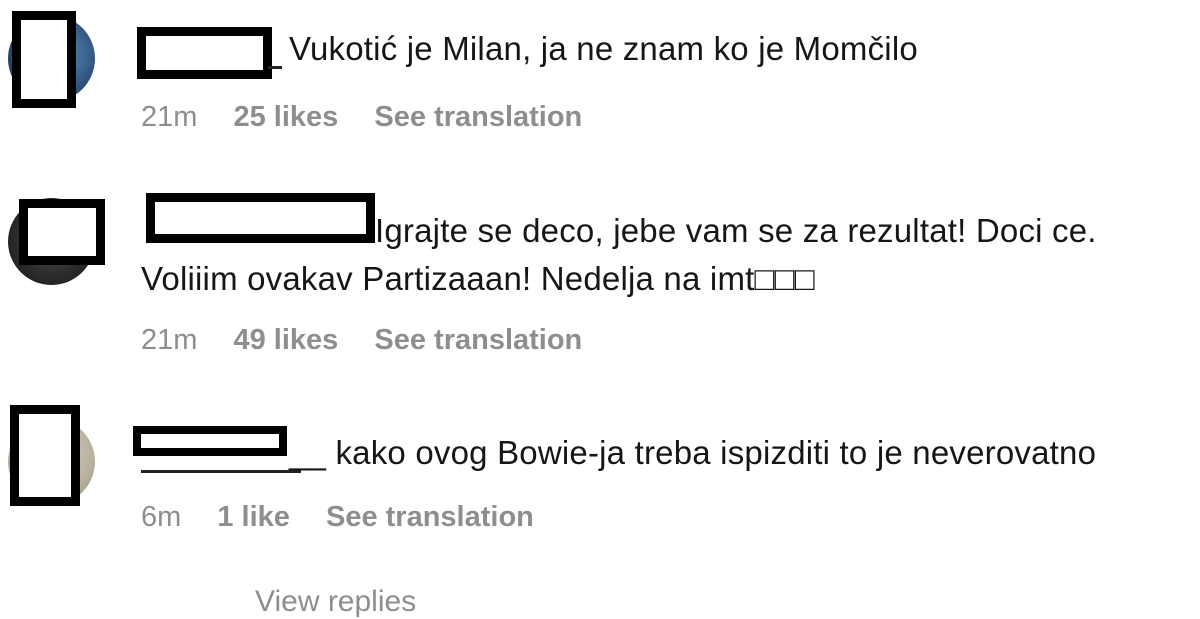  What do you see at coordinates (285, 340) in the screenshot?
I see `likes-count: 49 likes` at bounding box center [285, 340].